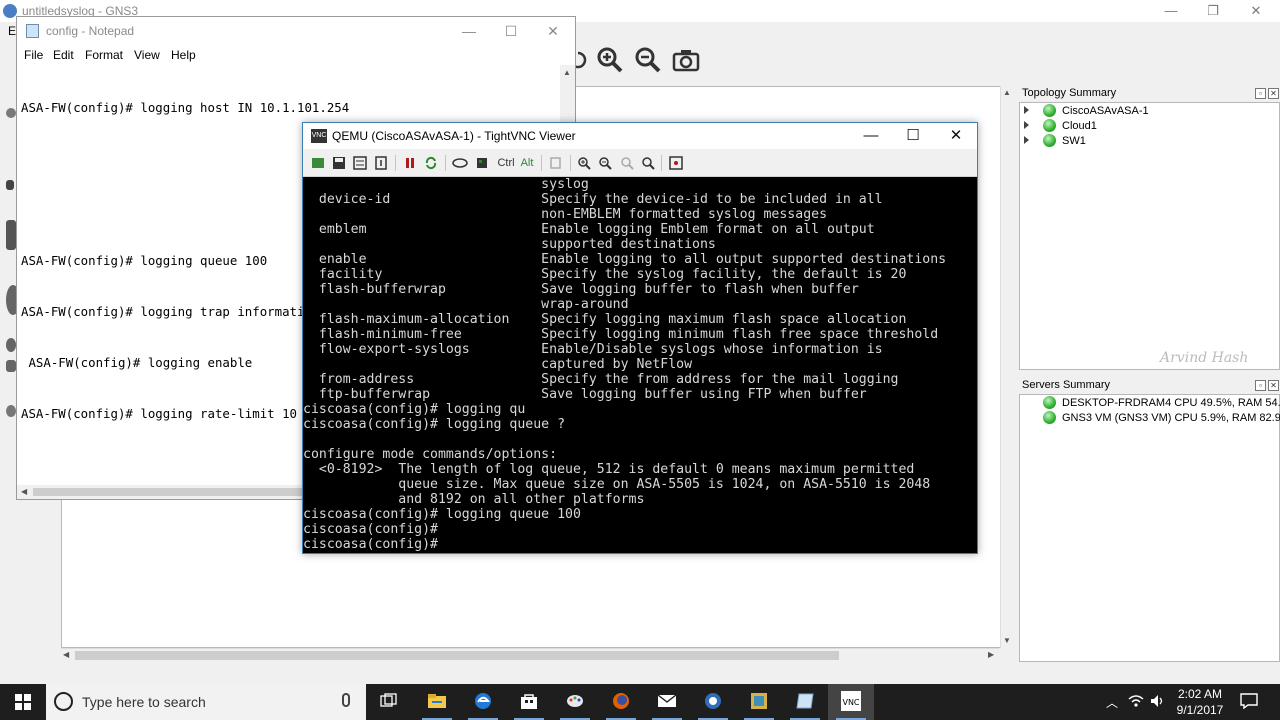  What do you see at coordinates (1152, 418) in the screenshot?
I see `server-row: GNS3 VM (GNS3 VM) CPU 5.9%, RAM 82.9%` at bounding box center [1152, 418].